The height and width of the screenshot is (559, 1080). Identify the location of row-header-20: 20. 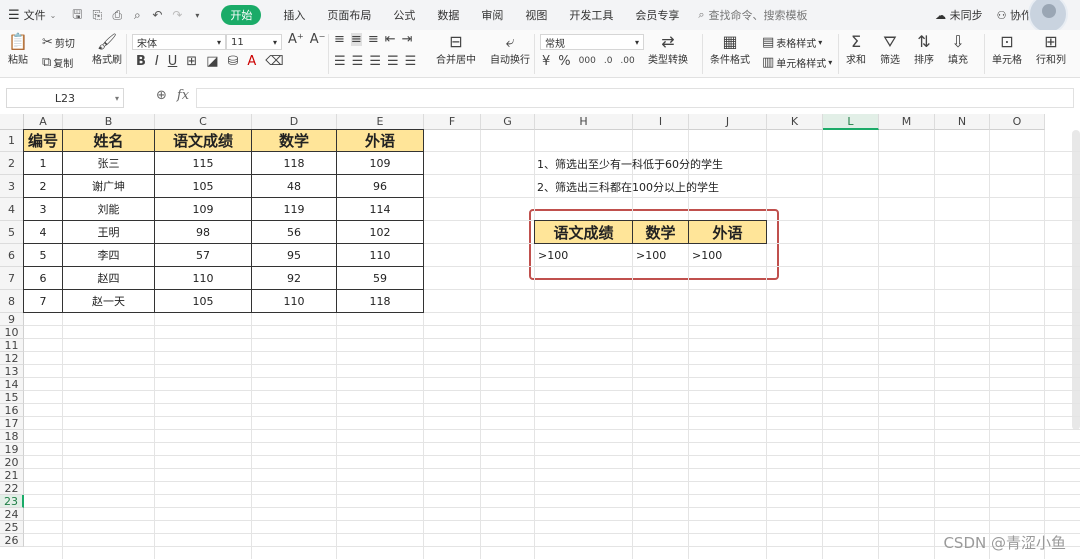
(12, 462).